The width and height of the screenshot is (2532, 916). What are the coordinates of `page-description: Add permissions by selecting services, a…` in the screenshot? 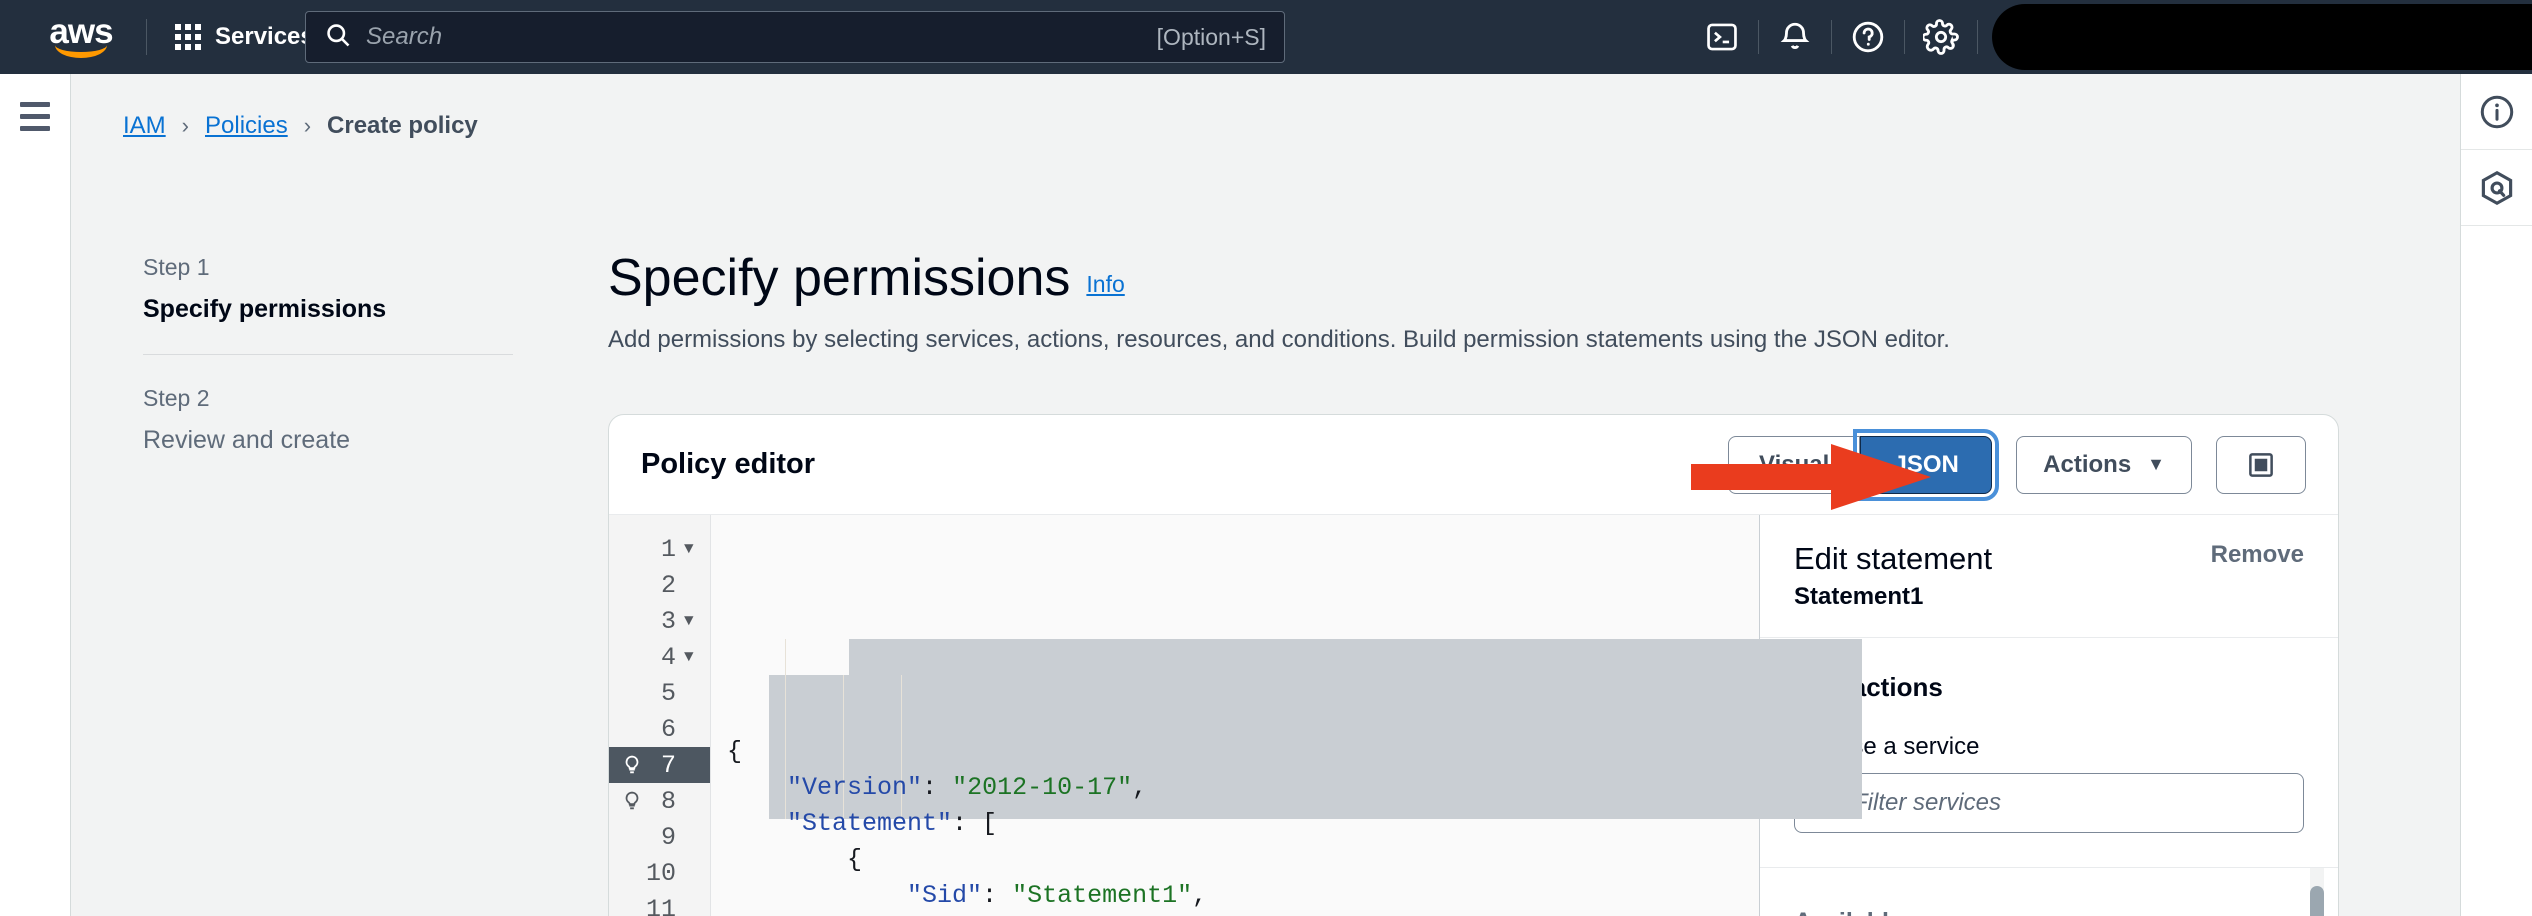 It's located at (1279, 339).